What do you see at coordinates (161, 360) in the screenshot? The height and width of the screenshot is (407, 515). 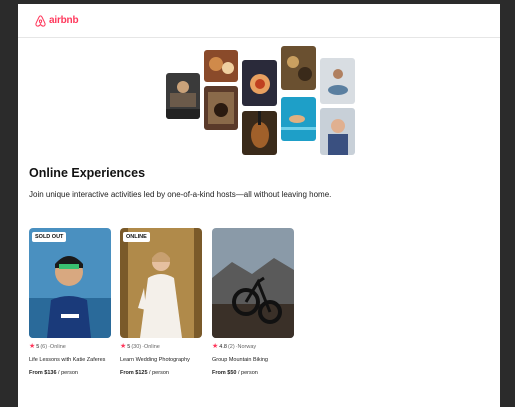 I see `card-title: Learn Wedding Photography` at bounding box center [161, 360].